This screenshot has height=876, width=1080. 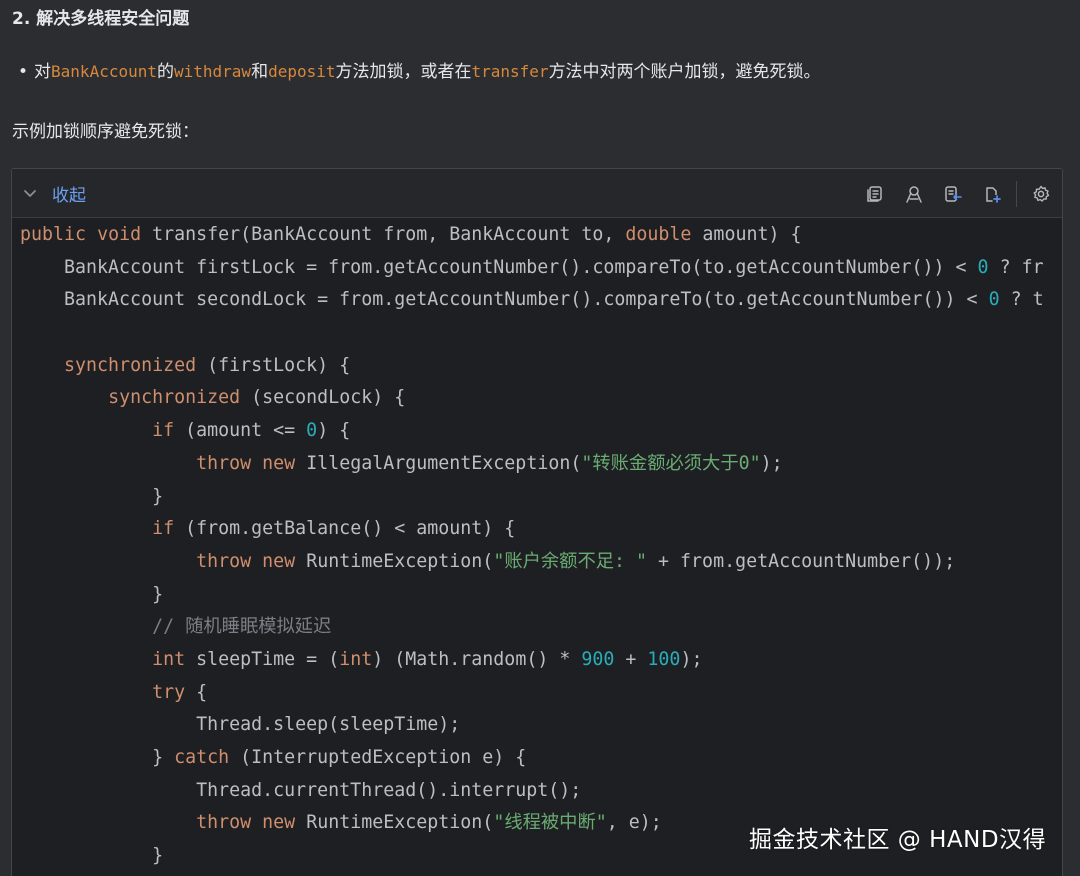 I want to click on code-token: ? t, so click(x=1021, y=300).